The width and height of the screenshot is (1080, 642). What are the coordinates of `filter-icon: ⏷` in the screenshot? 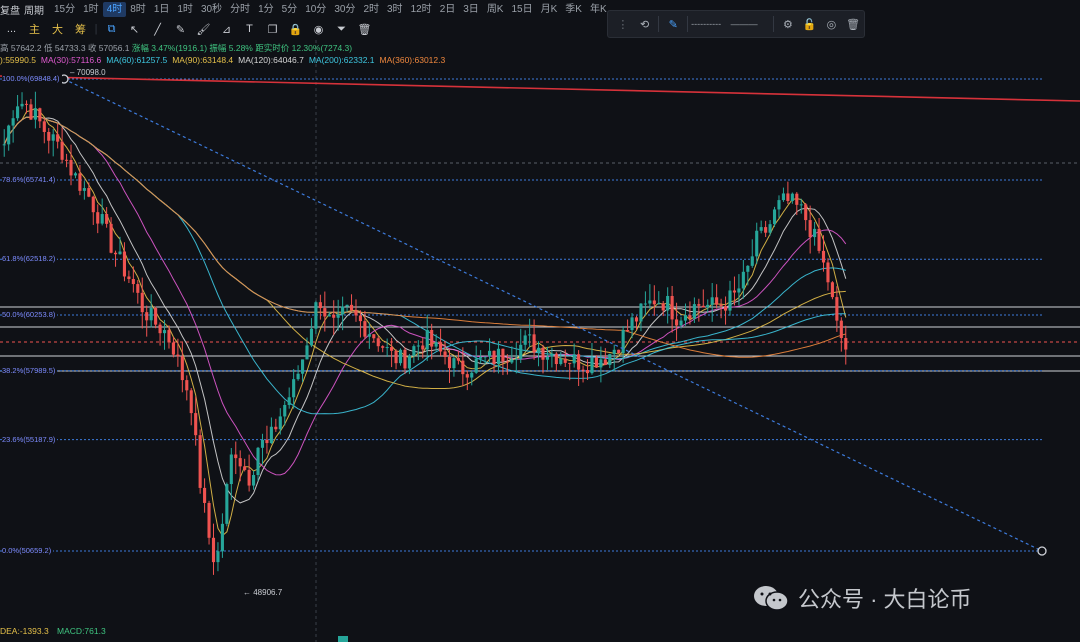 It's located at (341, 29).